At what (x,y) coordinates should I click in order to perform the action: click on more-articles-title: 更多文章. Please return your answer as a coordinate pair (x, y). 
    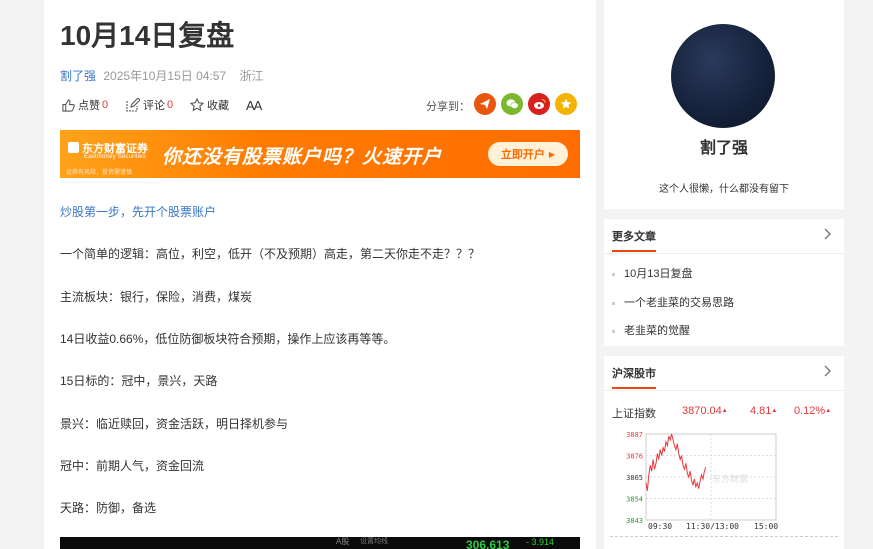
    Looking at the image, I should click on (634, 240).